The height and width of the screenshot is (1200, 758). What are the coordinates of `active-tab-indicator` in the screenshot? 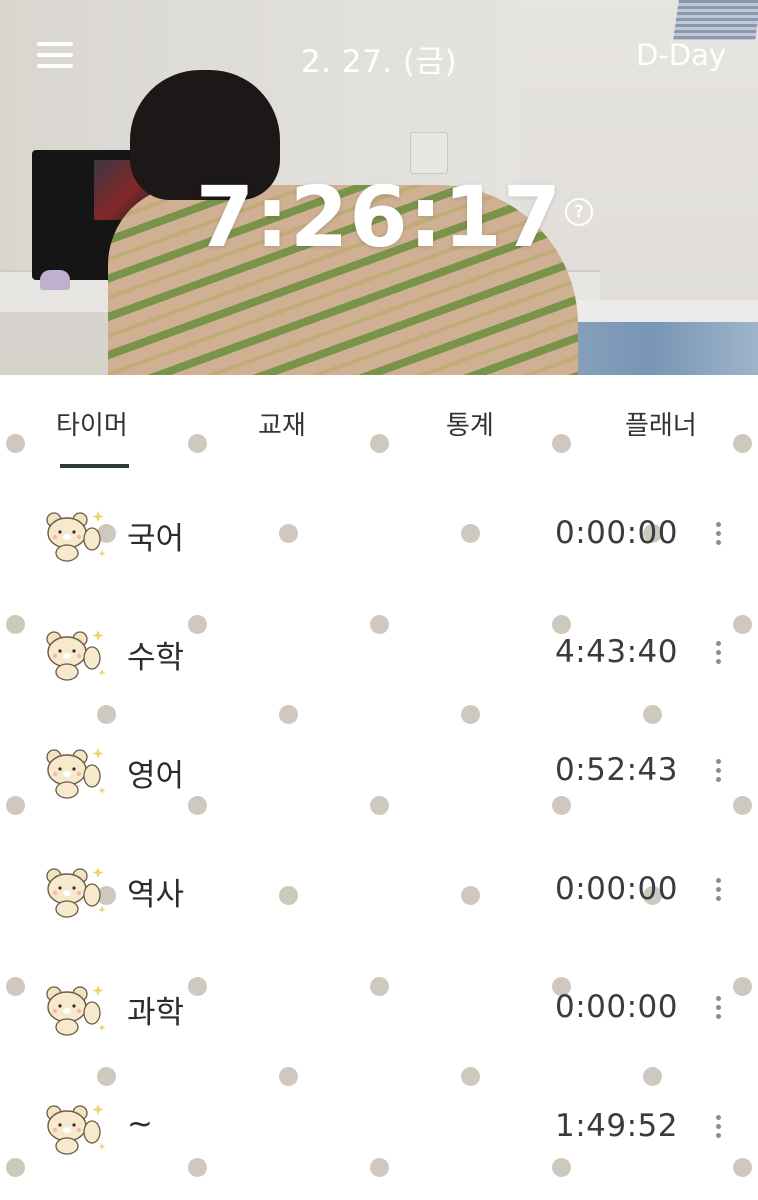 It's located at (94, 466).